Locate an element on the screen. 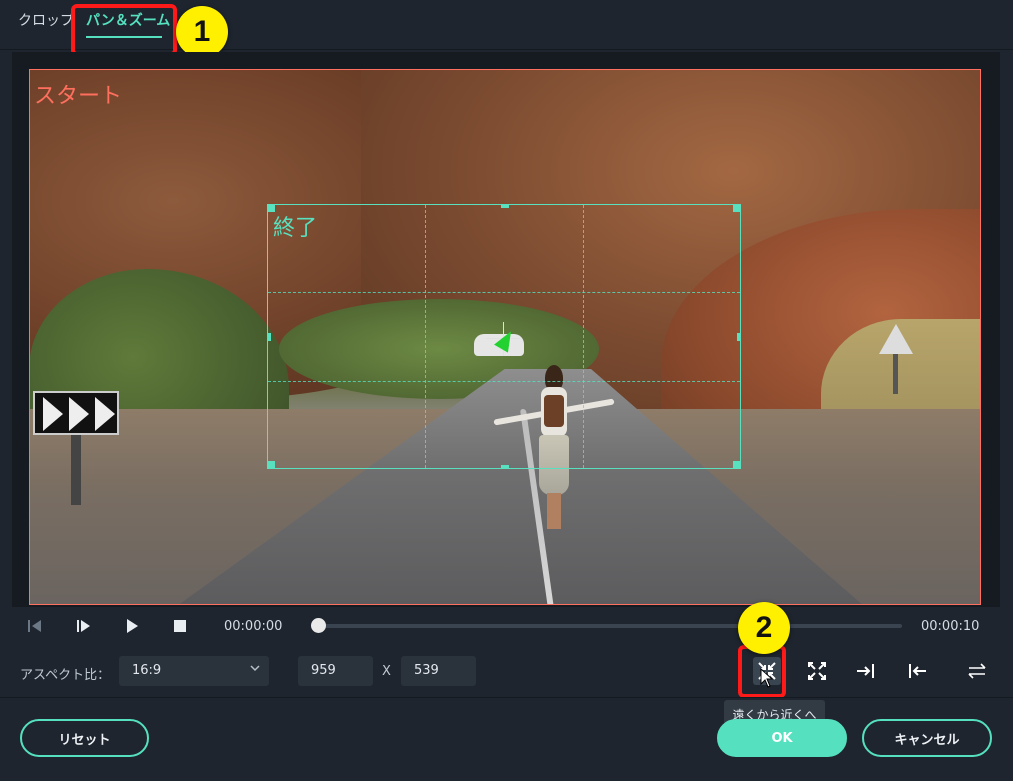  move-left-button is located at coordinates (917, 671).